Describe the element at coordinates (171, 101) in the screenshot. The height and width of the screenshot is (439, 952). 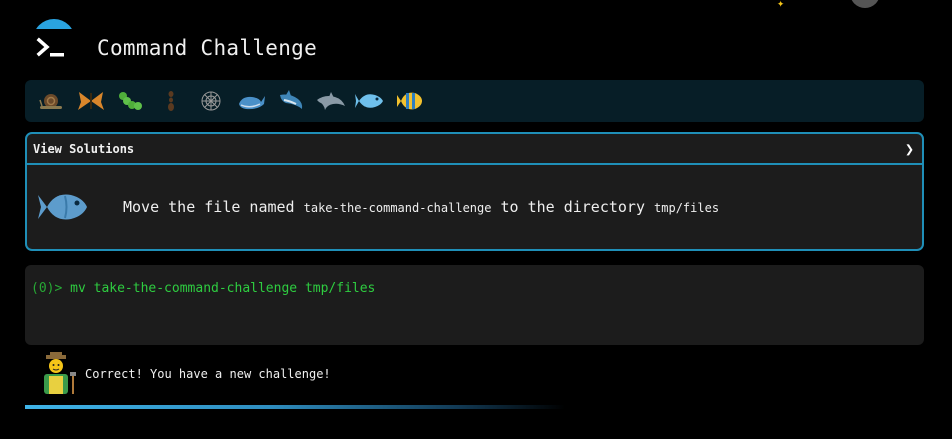
I see `ant-icon` at that location.